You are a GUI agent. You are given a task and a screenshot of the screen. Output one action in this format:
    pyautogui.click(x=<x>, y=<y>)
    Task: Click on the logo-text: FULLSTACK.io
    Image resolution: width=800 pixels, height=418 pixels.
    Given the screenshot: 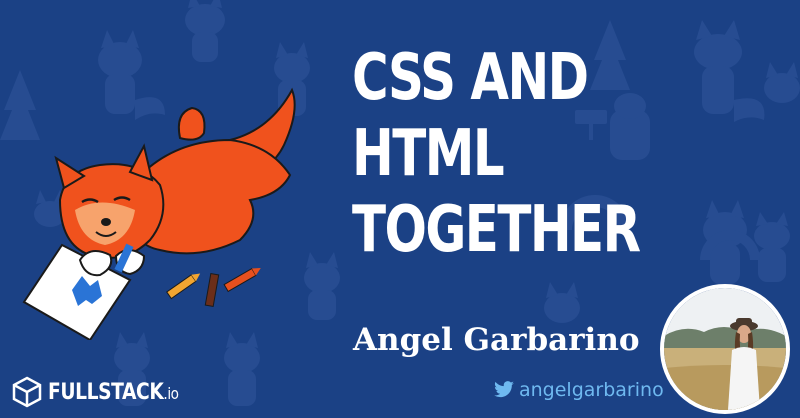 What is the action you would take?
    pyautogui.click(x=113, y=392)
    